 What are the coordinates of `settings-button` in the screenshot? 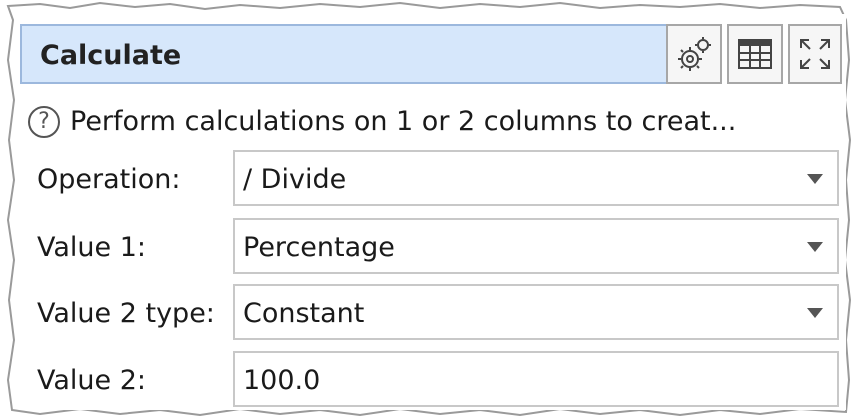 It's located at (694, 54).